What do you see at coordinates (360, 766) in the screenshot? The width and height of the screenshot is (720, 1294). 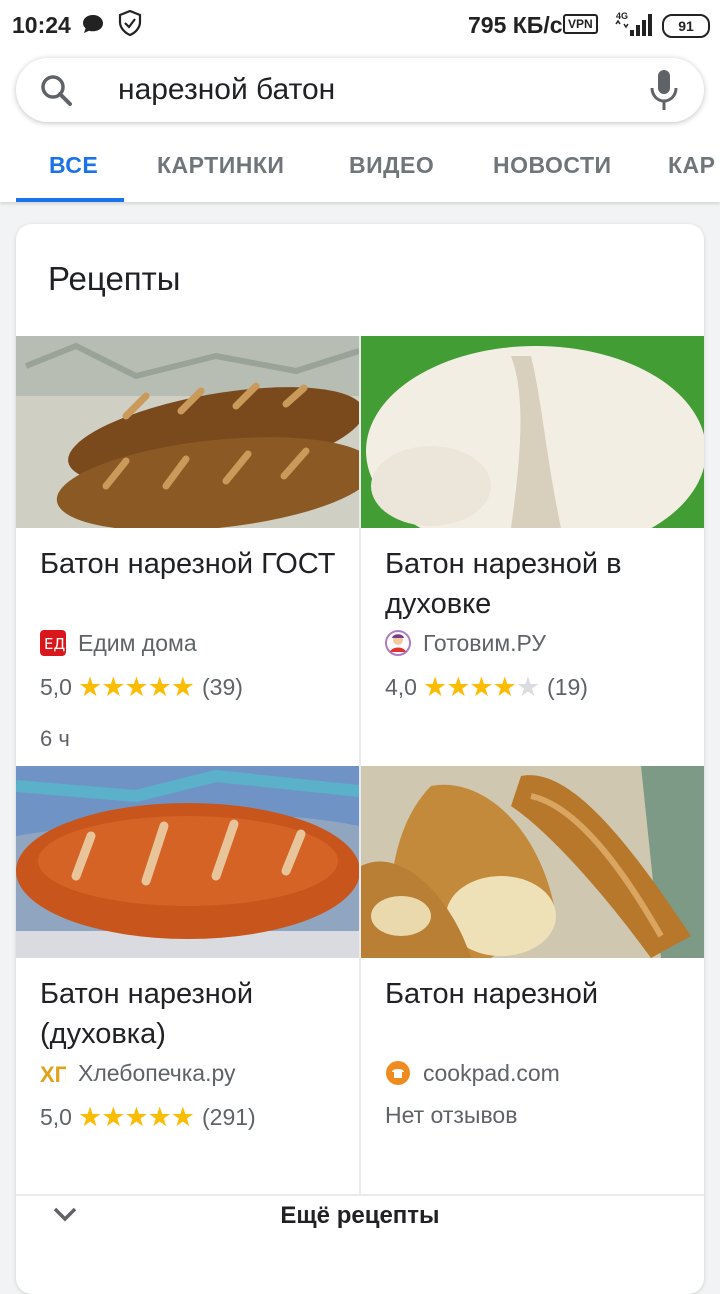 I see `grid-divider-vertical` at bounding box center [360, 766].